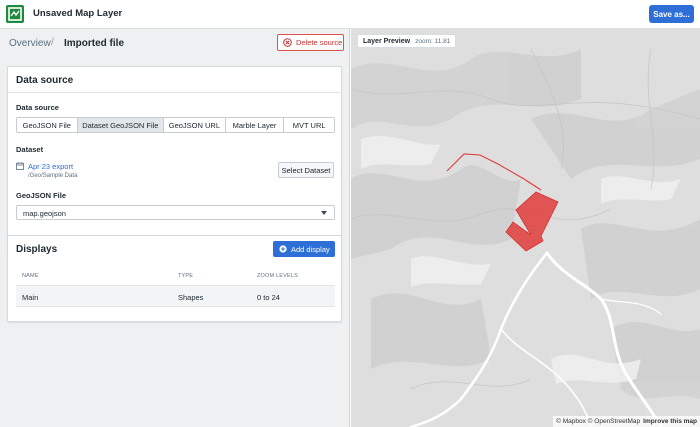 This screenshot has width=700, height=427. What do you see at coordinates (30, 297) in the screenshot?
I see `display-name: Main` at bounding box center [30, 297].